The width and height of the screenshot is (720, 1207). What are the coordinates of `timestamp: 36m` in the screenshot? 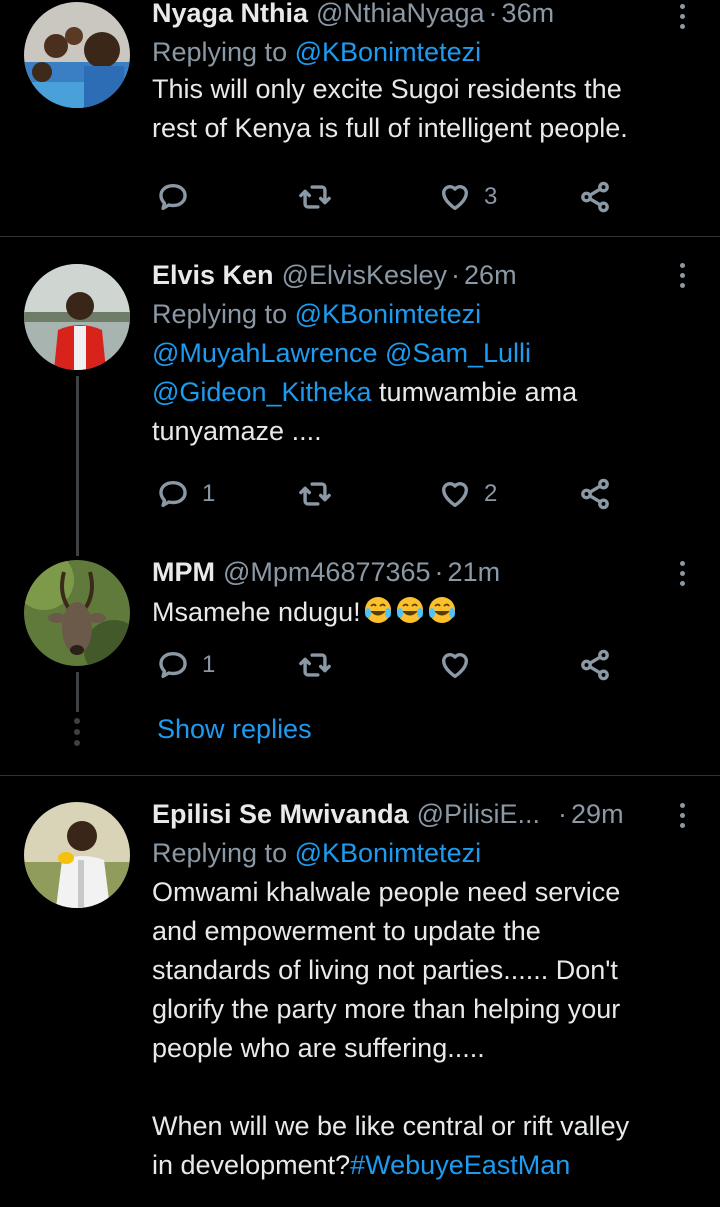 It's located at (528, 15).